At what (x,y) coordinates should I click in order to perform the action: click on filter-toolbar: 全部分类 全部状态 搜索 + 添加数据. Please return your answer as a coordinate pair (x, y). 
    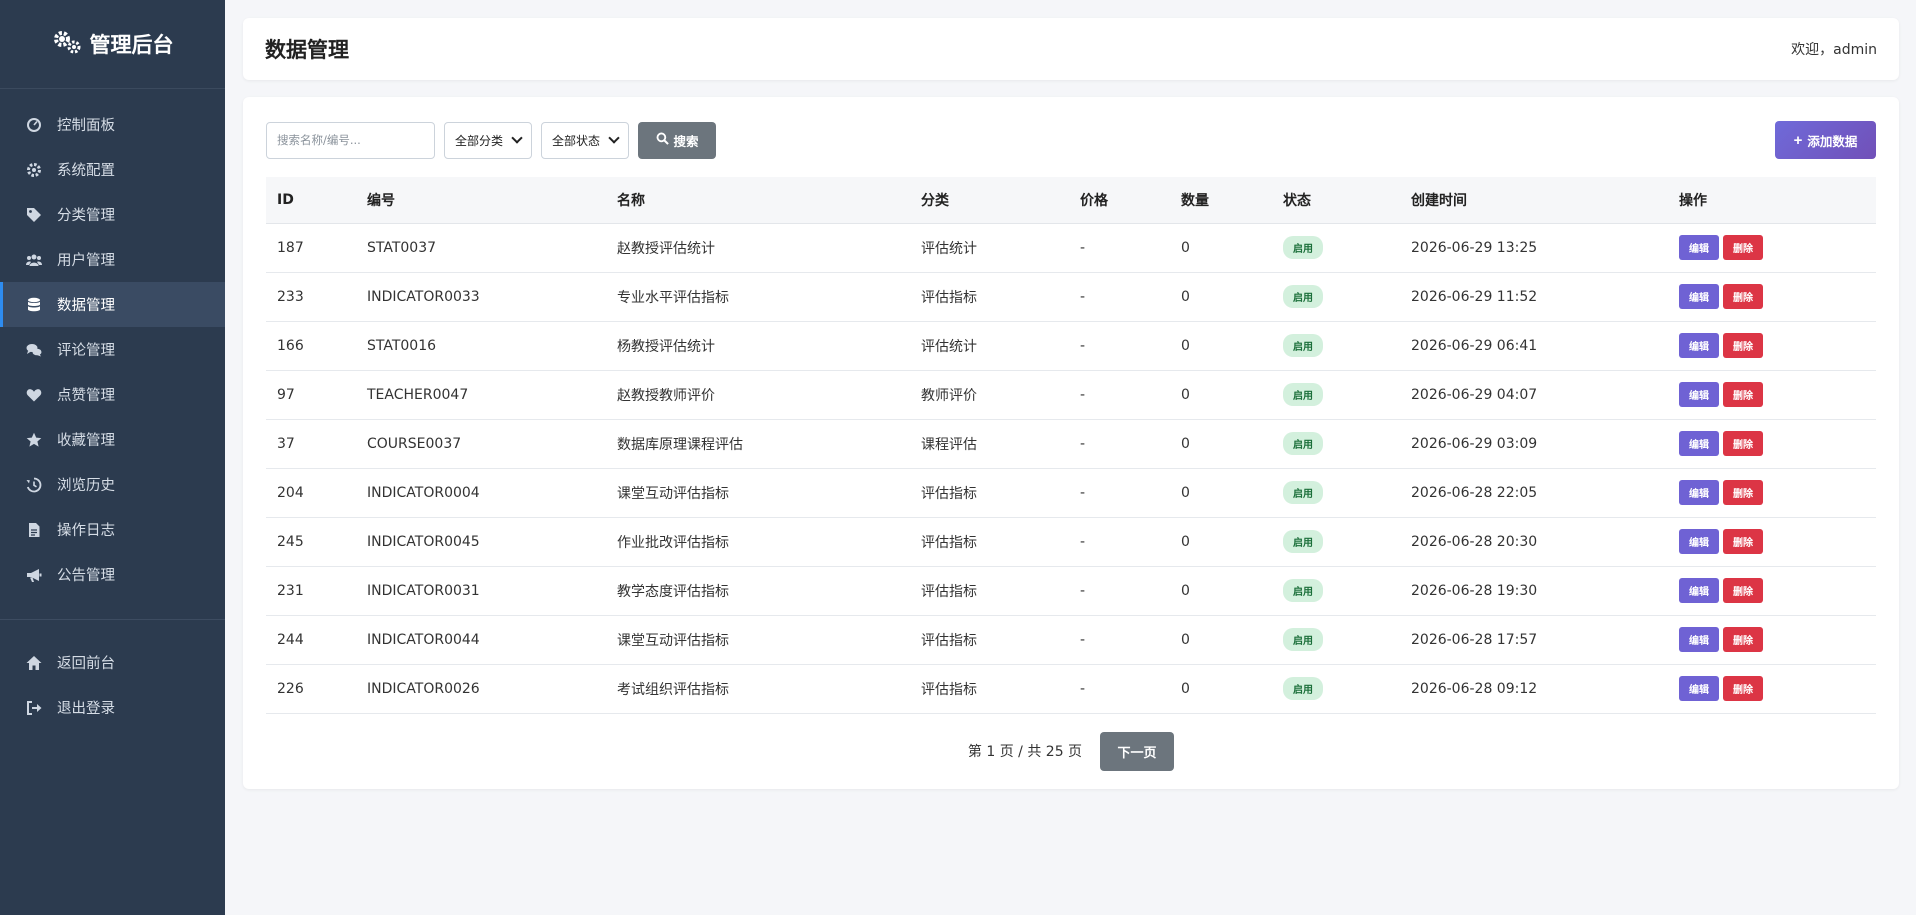
    Looking at the image, I should click on (1071, 140).